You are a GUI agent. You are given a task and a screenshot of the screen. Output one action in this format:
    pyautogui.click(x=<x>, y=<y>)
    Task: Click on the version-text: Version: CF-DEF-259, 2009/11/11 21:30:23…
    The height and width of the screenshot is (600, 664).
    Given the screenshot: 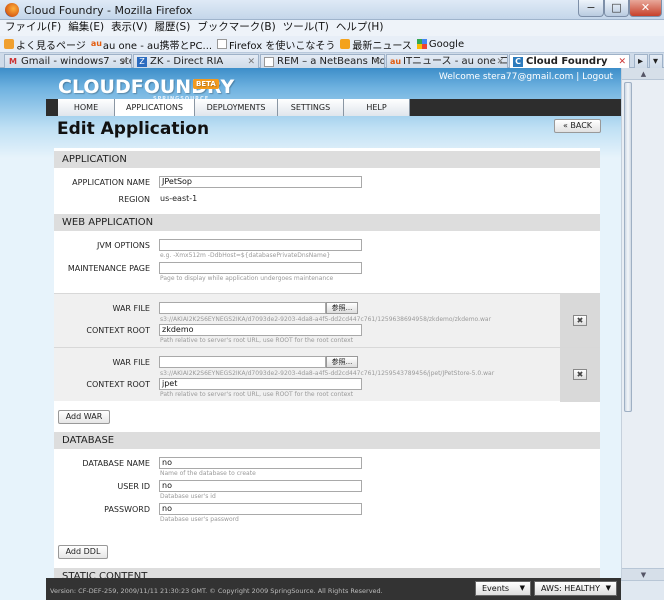 What is the action you would take?
    pyautogui.click(x=216, y=591)
    